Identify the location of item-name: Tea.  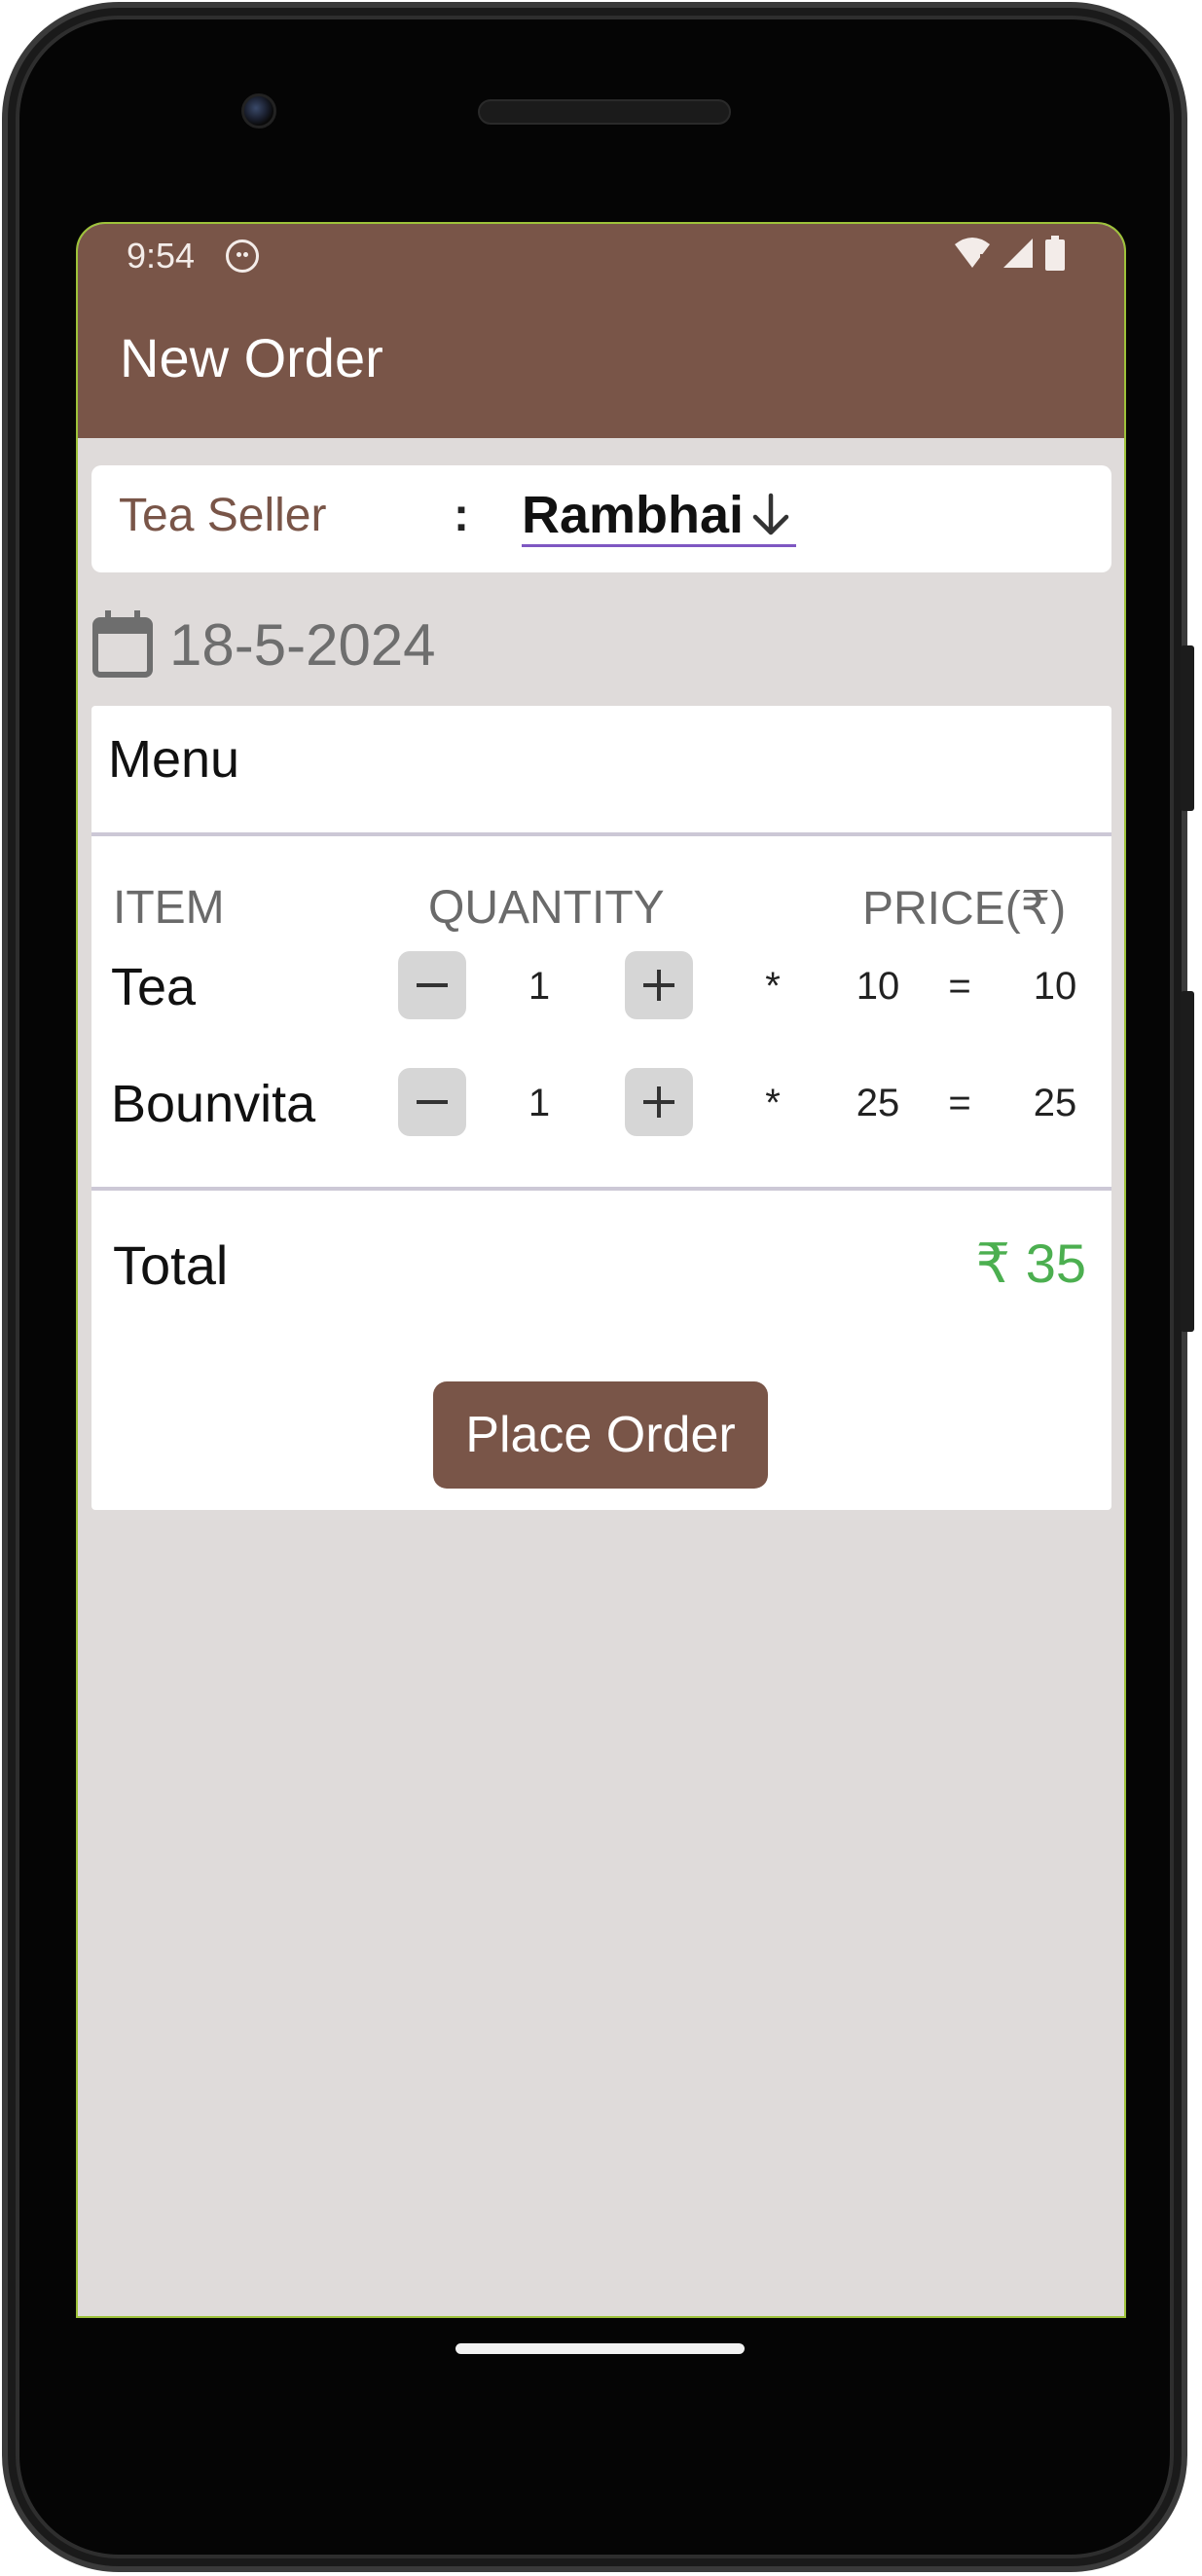
(154, 987).